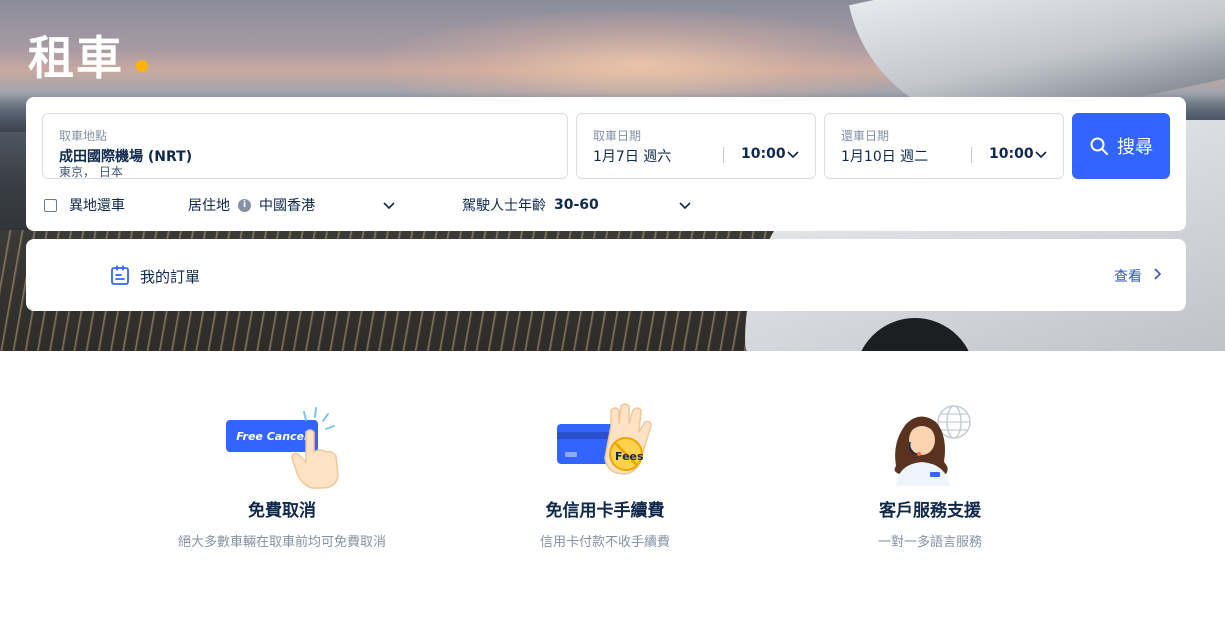  I want to click on feature-no-card-fee: Fees 免信用卡手續費 信用卡付款不收手續費, so click(605, 474).